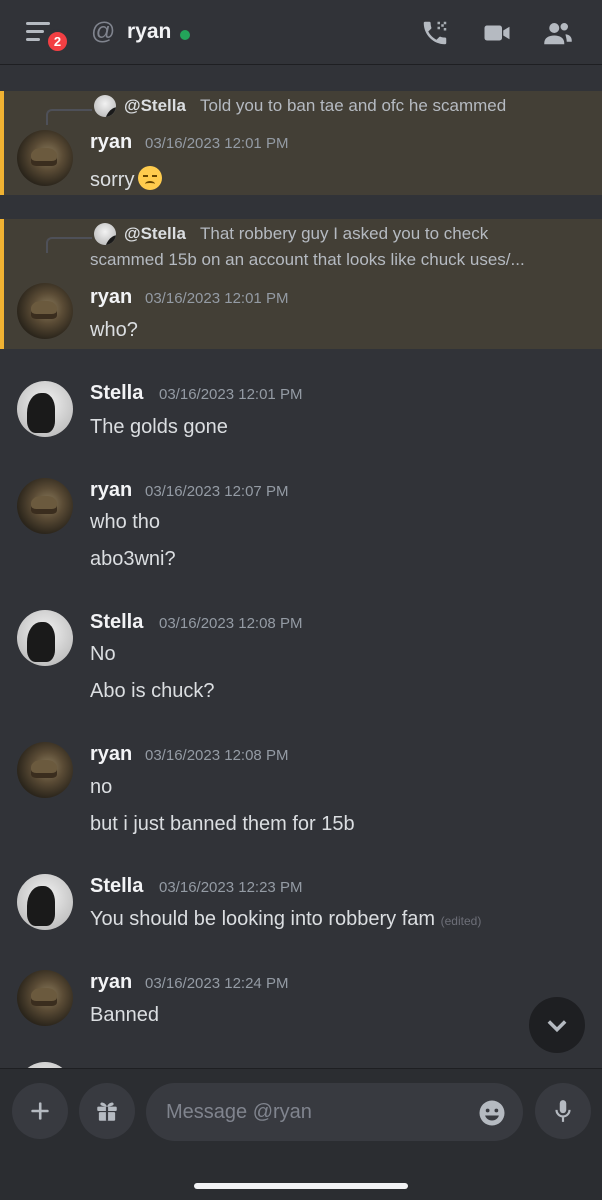  What do you see at coordinates (217, 983) in the screenshot?
I see `message-timestamp: 03/16/2023 12:24 PM` at bounding box center [217, 983].